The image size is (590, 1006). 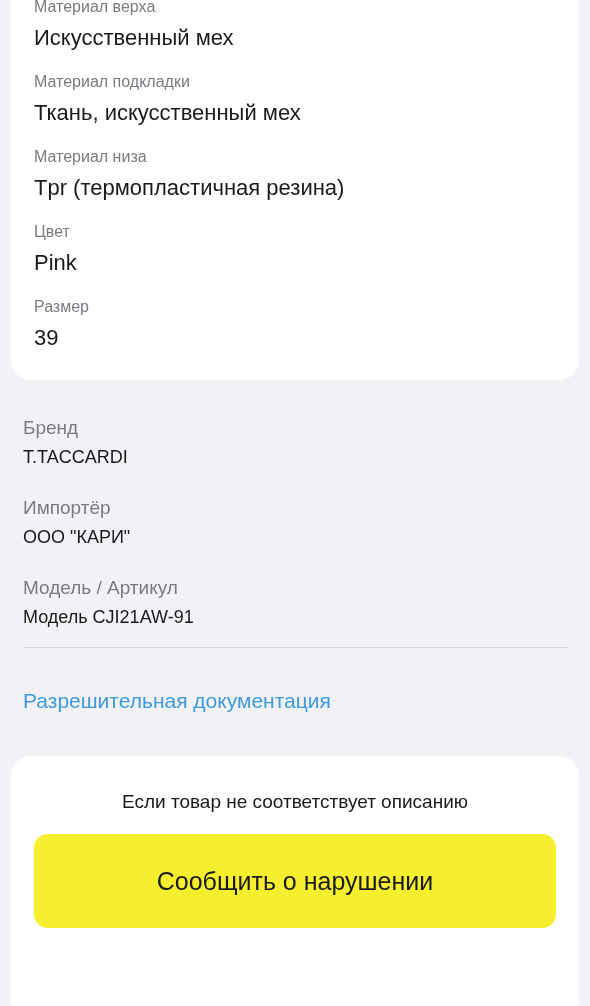 What do you see at coordinates (56, 263) in the screenshot?
I see `spec-value: Pink` at bounding box center [56, 263].